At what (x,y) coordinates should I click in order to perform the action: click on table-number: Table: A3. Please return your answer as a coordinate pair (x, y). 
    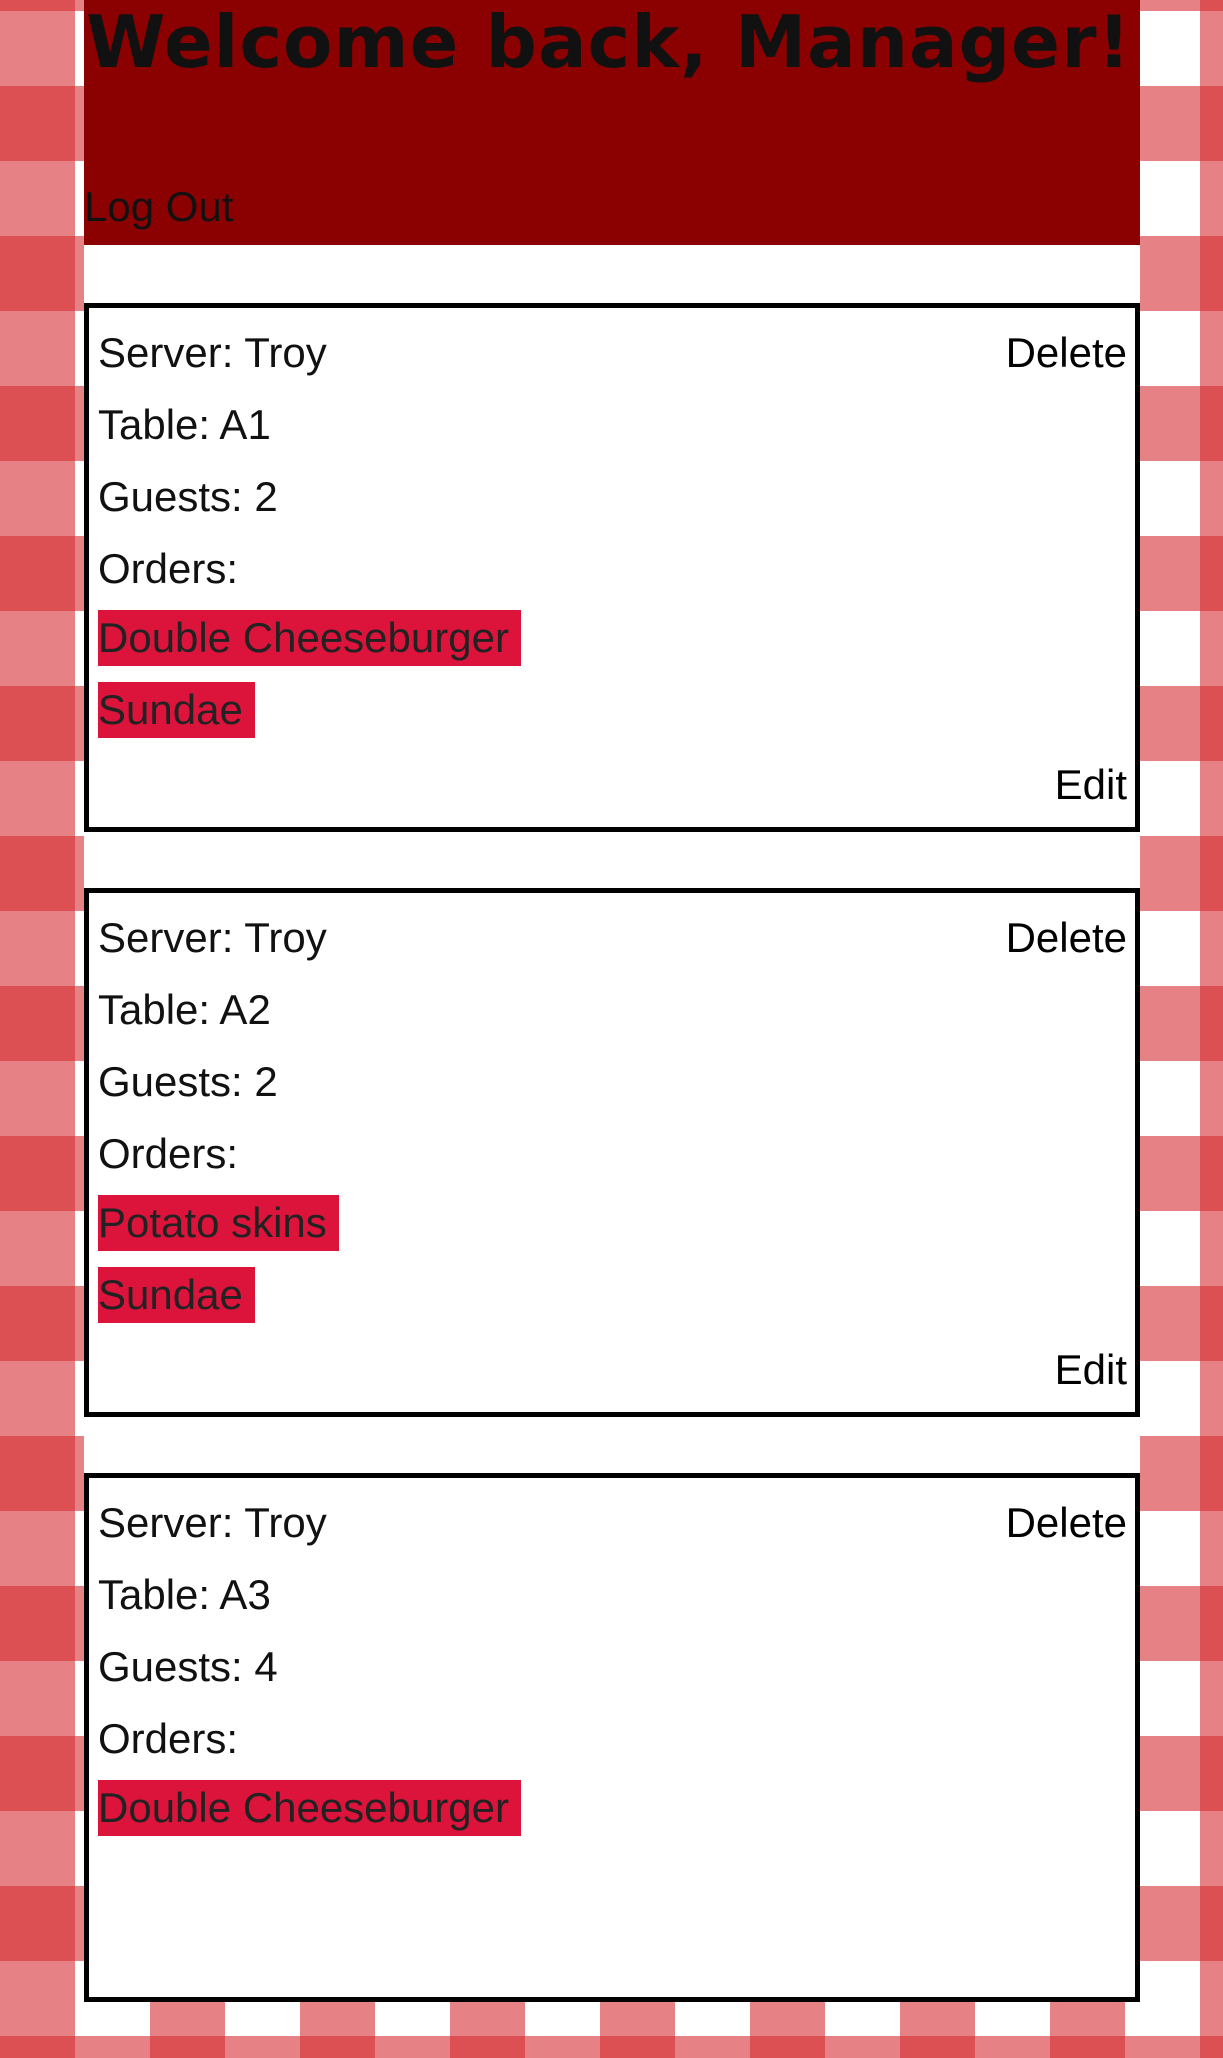
    Looking at the image, I should click on (184, 1594).